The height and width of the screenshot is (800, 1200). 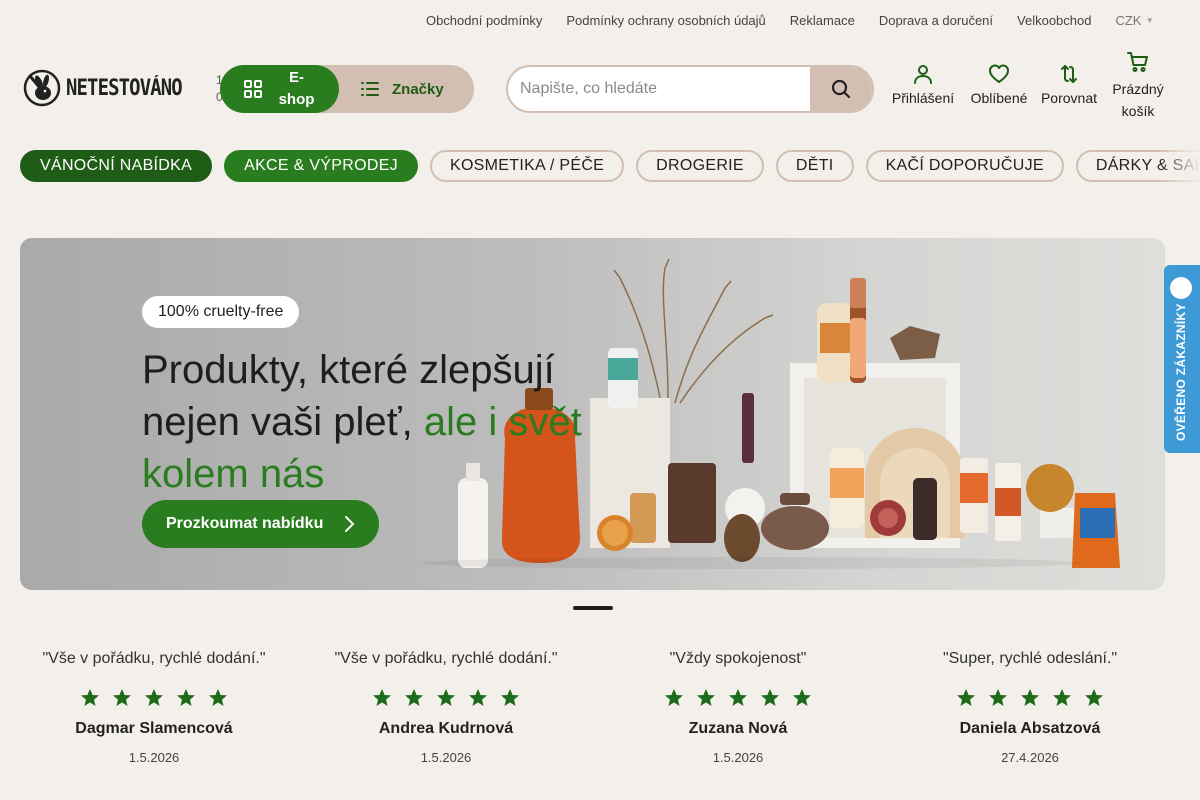 I want to click on compare-icon, so click(x=1069, y=74).